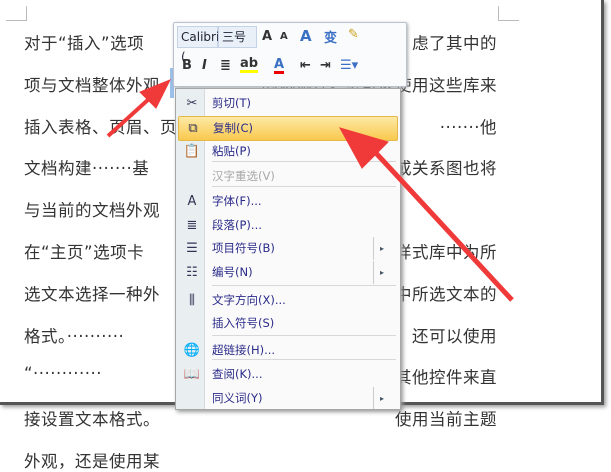 This screenshot has width=611, height=472. What do you see at coordinates (237, 398) in the screenshot?
I see `menu-item-label: 同义词(Y)` at bounding box center [237, 398].